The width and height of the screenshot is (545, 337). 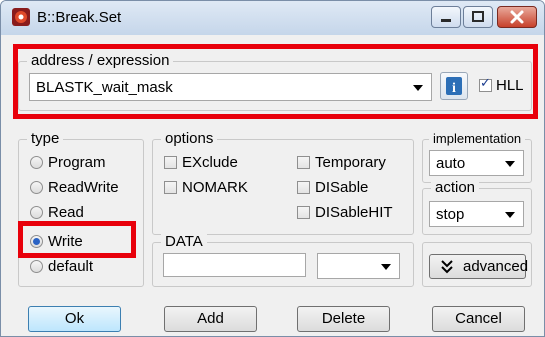 I want to click on implementation-select: auto, so click(x=476, y=163).